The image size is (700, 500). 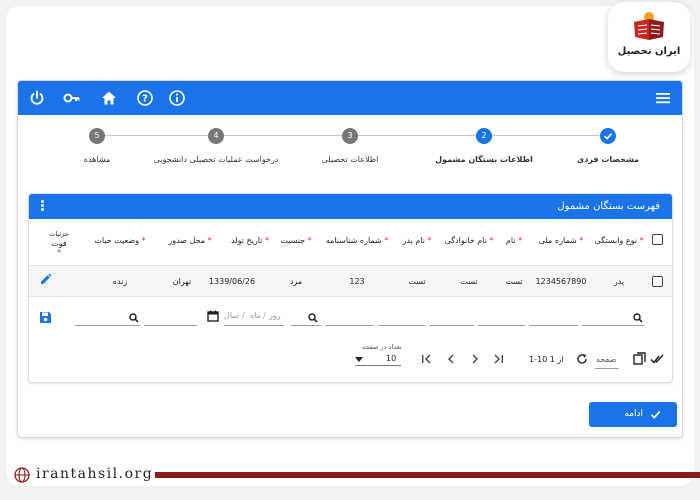 What do you see at coordinates (561, 240) in the screenshot?
I see `column-header: * شماره ملی` at bounding box center [561, 240].